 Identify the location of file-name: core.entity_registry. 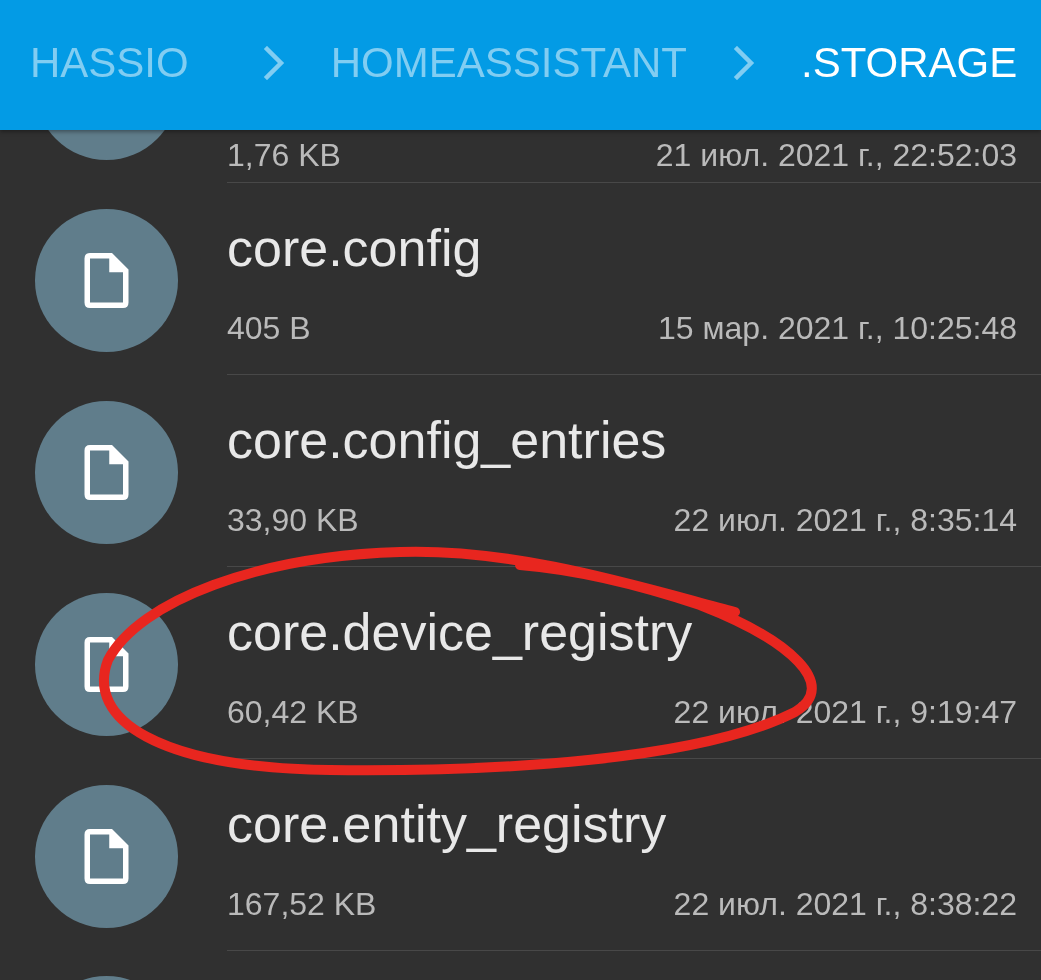
(447, 824).